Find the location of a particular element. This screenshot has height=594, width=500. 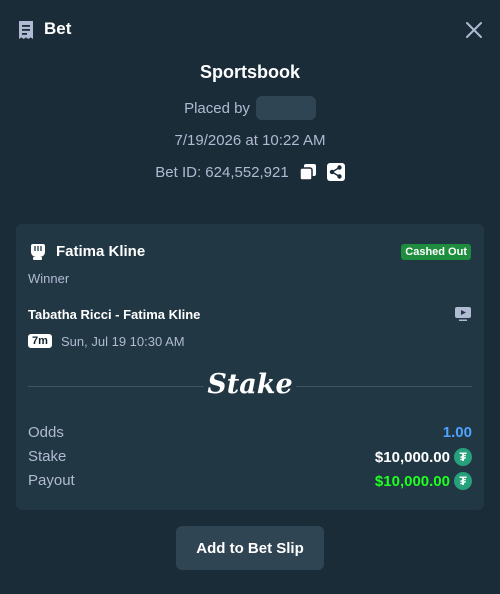

odds-value: 1.00 is located at coordinates (457, 432).